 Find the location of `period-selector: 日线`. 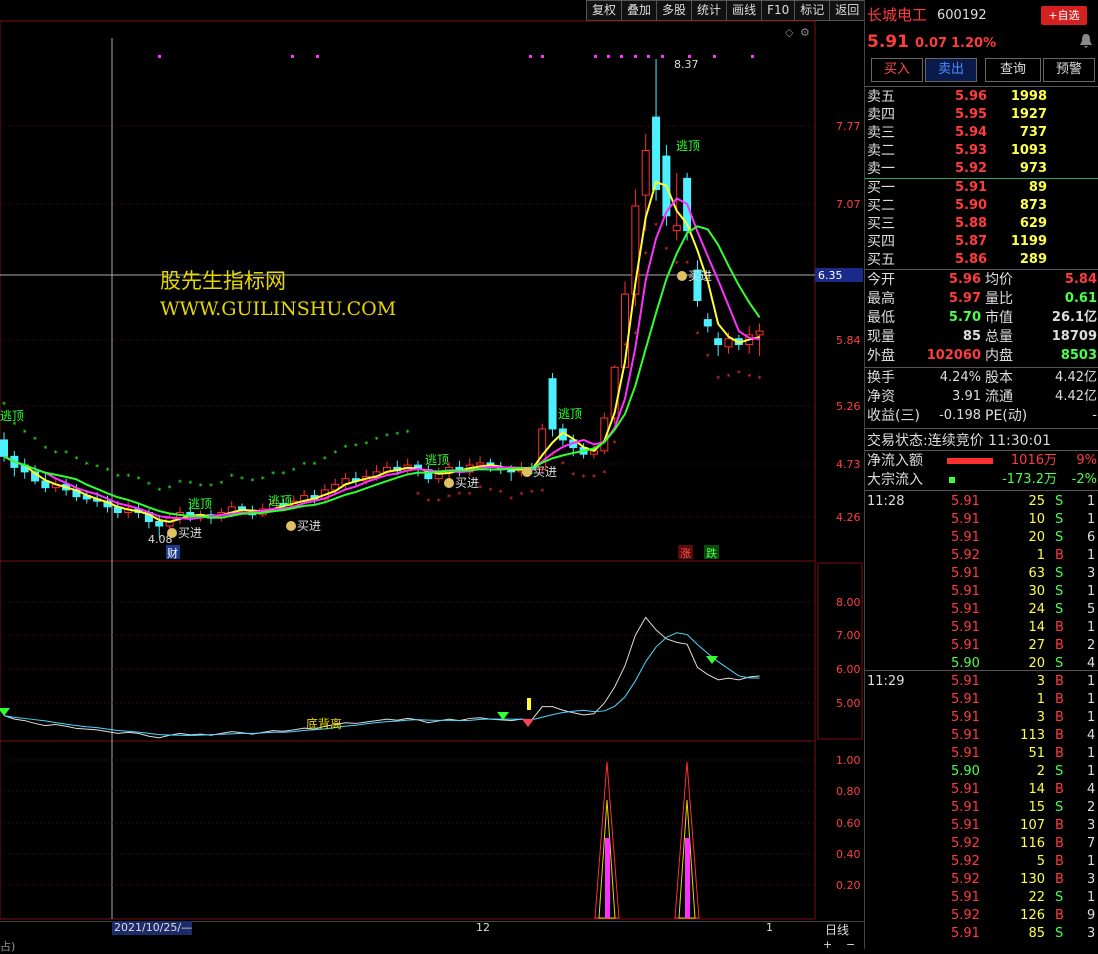

period-selector: 日线 is located at coordinates (837, 929).